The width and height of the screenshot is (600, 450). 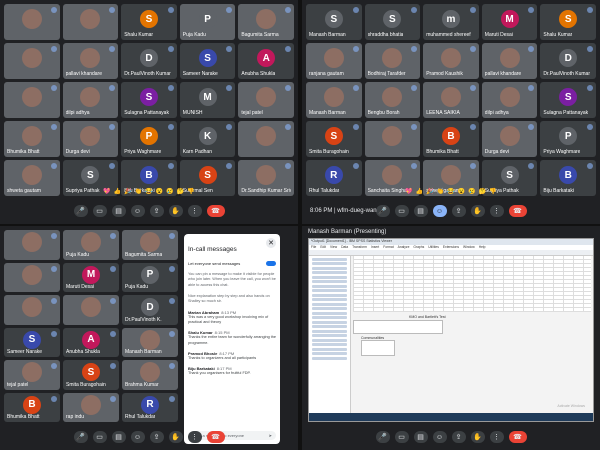 I want to click on participant-tile: M Maruti Desai, so click(x=509, y=22).